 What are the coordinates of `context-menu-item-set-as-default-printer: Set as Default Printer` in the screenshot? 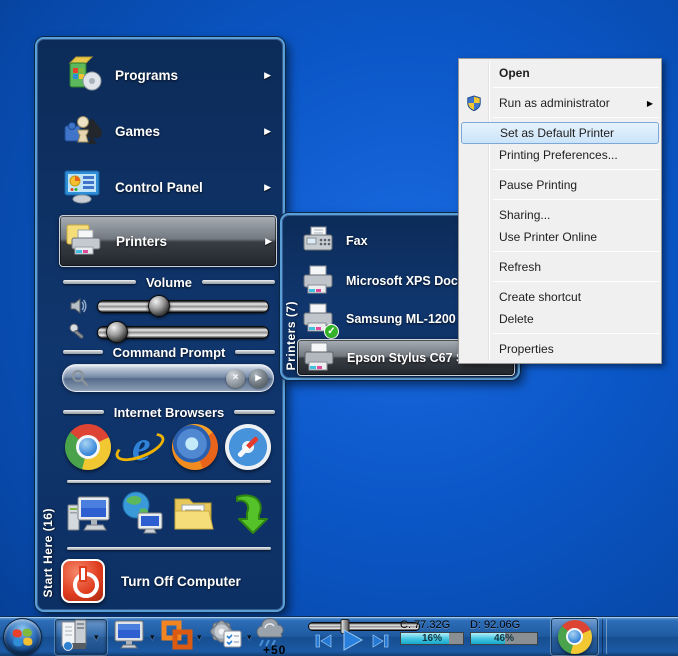 It's located at (560, 133).